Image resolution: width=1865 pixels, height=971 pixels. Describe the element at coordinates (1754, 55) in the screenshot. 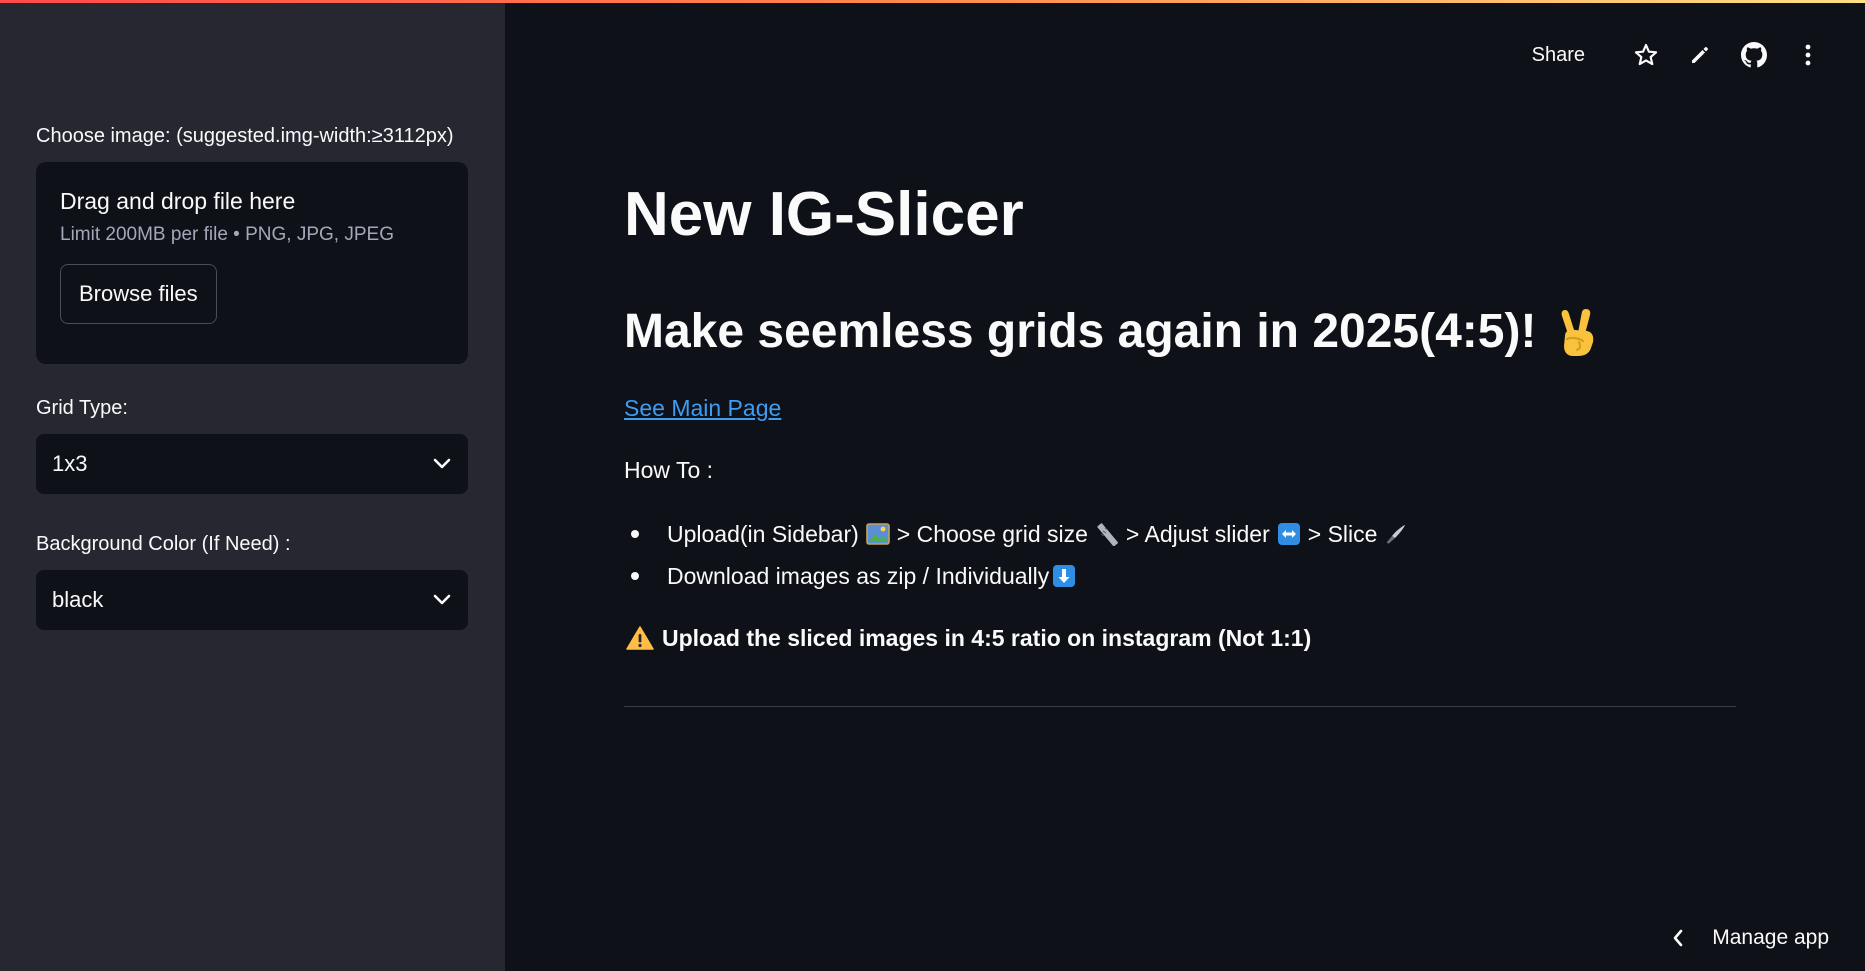

I see `github-icon` at that location.